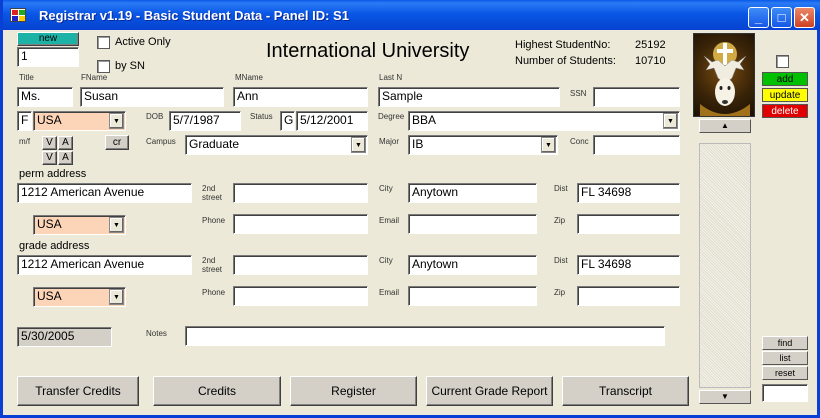 Image resolution: width=820 pixels, height=418 pixels. I want to click on side-checkbox, so click(782, 61).